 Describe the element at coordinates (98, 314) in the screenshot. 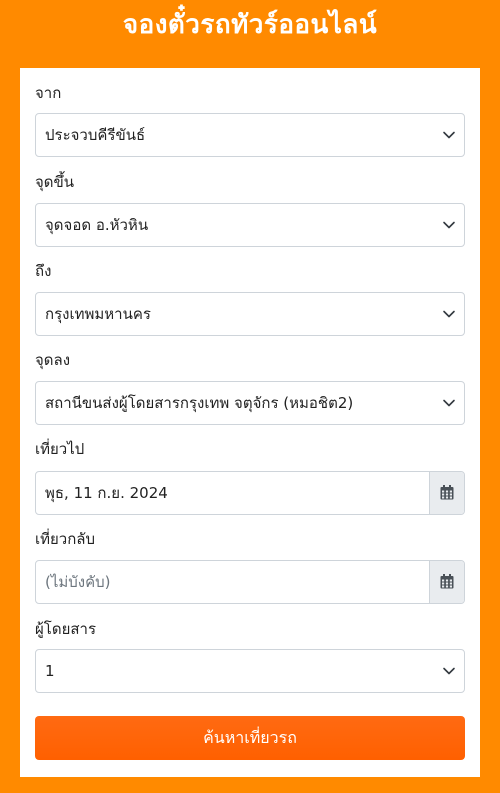

I see `destination-value: กรุงเทพมหานคร` at that location.